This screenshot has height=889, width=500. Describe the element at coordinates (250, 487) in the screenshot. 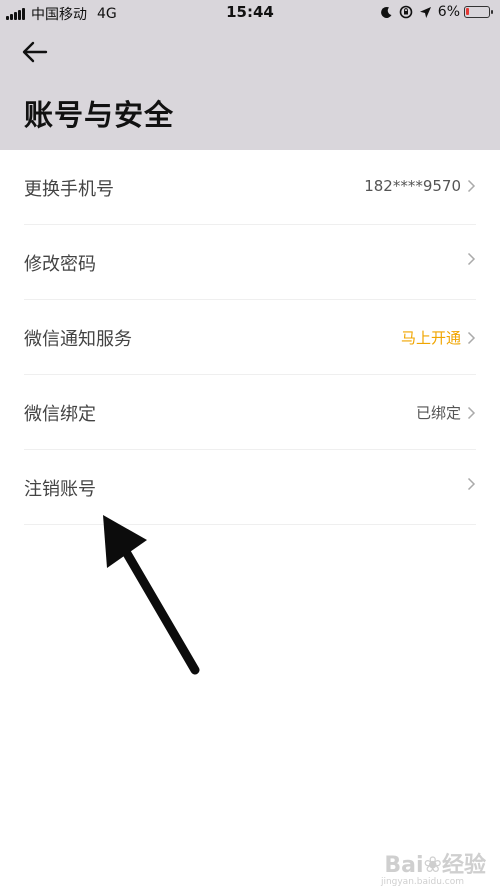

I see `row-delete-account: 注销账号` at that location.